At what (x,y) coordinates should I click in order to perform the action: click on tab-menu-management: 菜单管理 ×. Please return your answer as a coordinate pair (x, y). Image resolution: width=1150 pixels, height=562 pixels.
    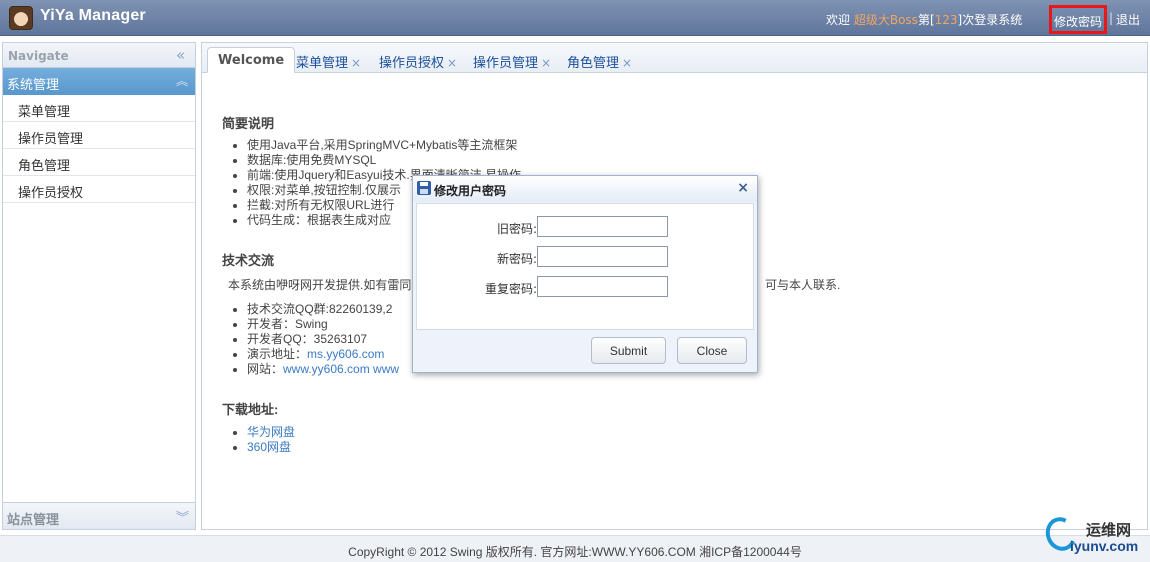
    Looking at the image, I should click on (328, 60).